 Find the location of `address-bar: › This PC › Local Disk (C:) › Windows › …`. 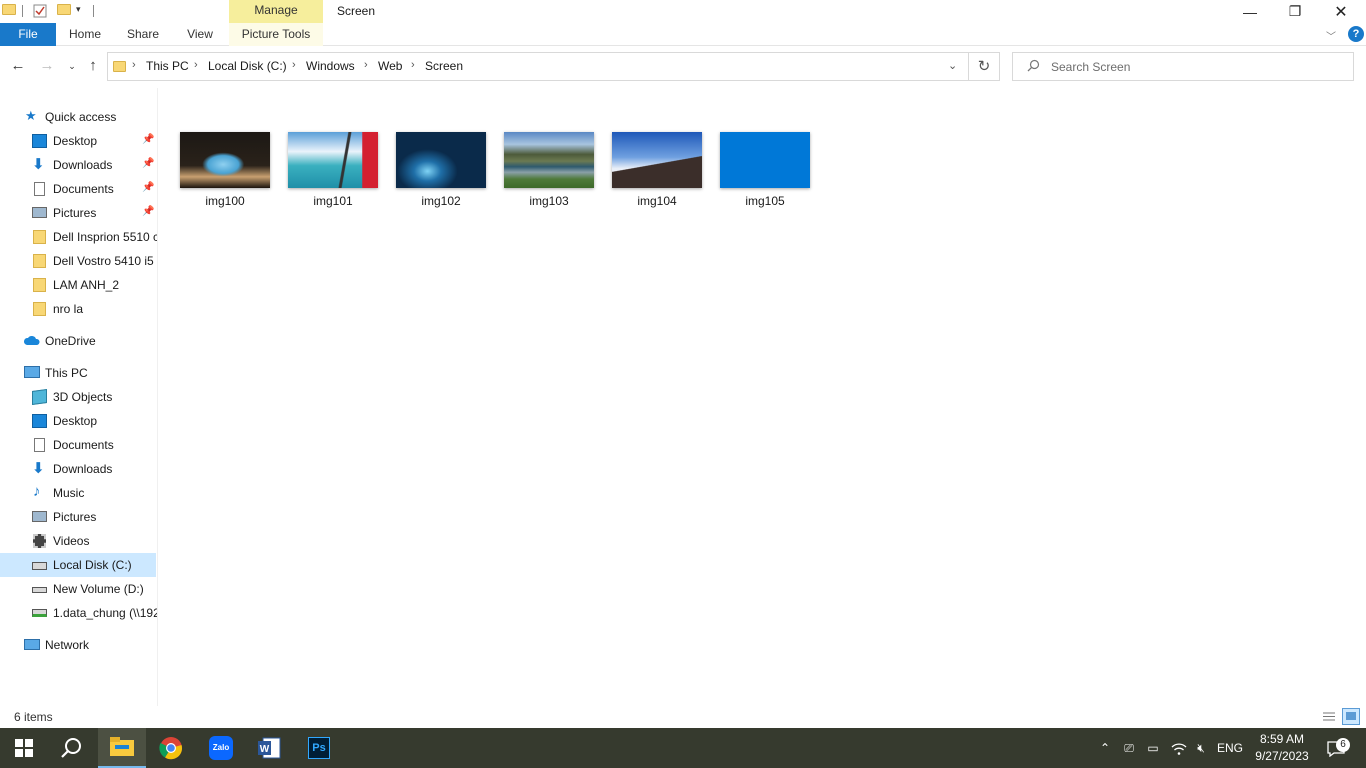

address-bar: › This PC › Local Disk (C:) › Windows › … is located at coordinates (538, 66).